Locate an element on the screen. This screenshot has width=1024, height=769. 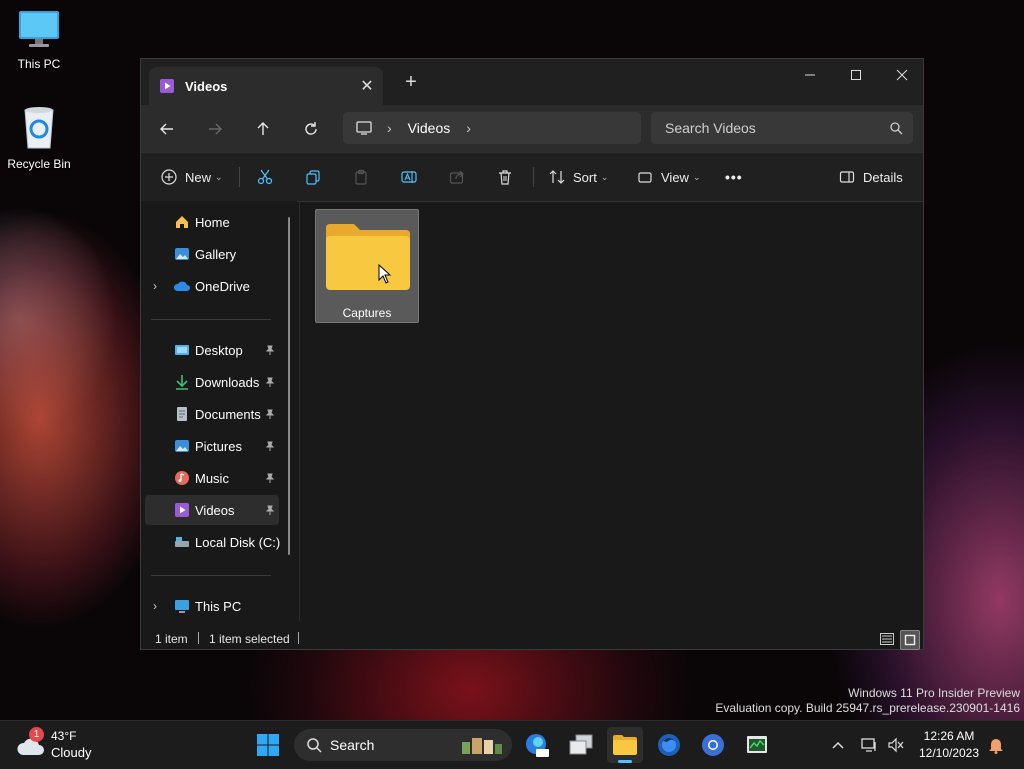
network-icon is located at coordinates (868, 745).